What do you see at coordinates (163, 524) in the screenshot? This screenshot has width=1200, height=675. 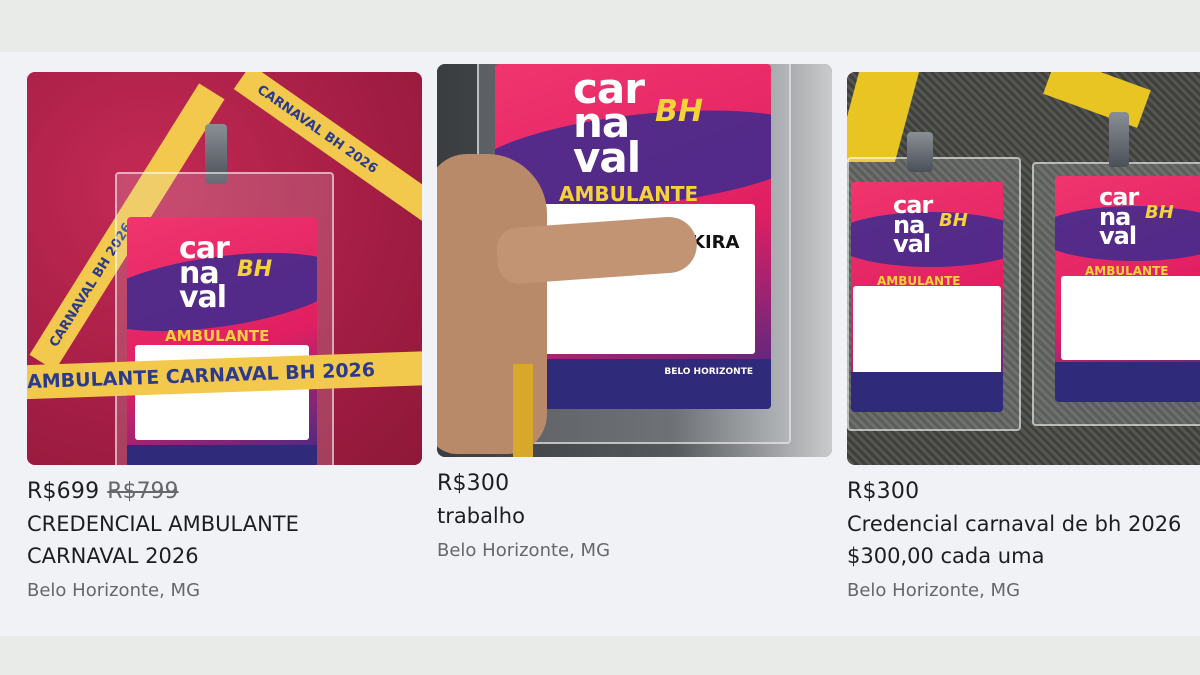 I see `listing-title-line: CREDENCIAL AMBULANTE` at bounding box center [163, 524].